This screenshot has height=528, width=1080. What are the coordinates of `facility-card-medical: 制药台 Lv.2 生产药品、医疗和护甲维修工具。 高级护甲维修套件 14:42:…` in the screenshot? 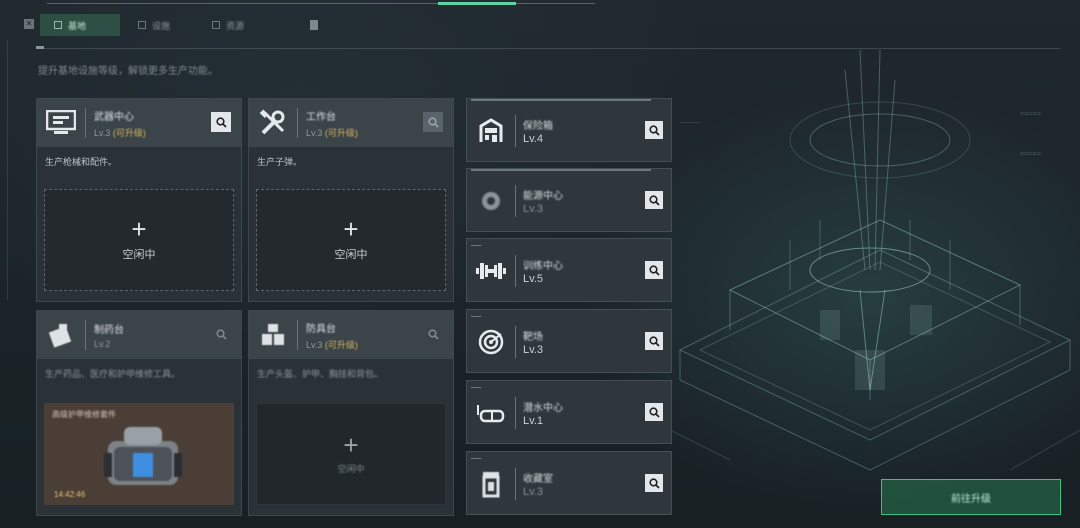 It's located at (139, 413).